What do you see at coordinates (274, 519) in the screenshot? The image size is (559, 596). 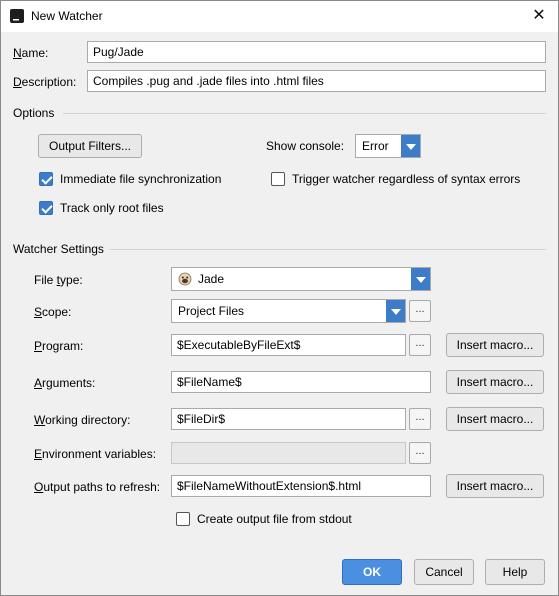 I see `create-output-label: Create output file from stdout` at bounding box center [274, 519].